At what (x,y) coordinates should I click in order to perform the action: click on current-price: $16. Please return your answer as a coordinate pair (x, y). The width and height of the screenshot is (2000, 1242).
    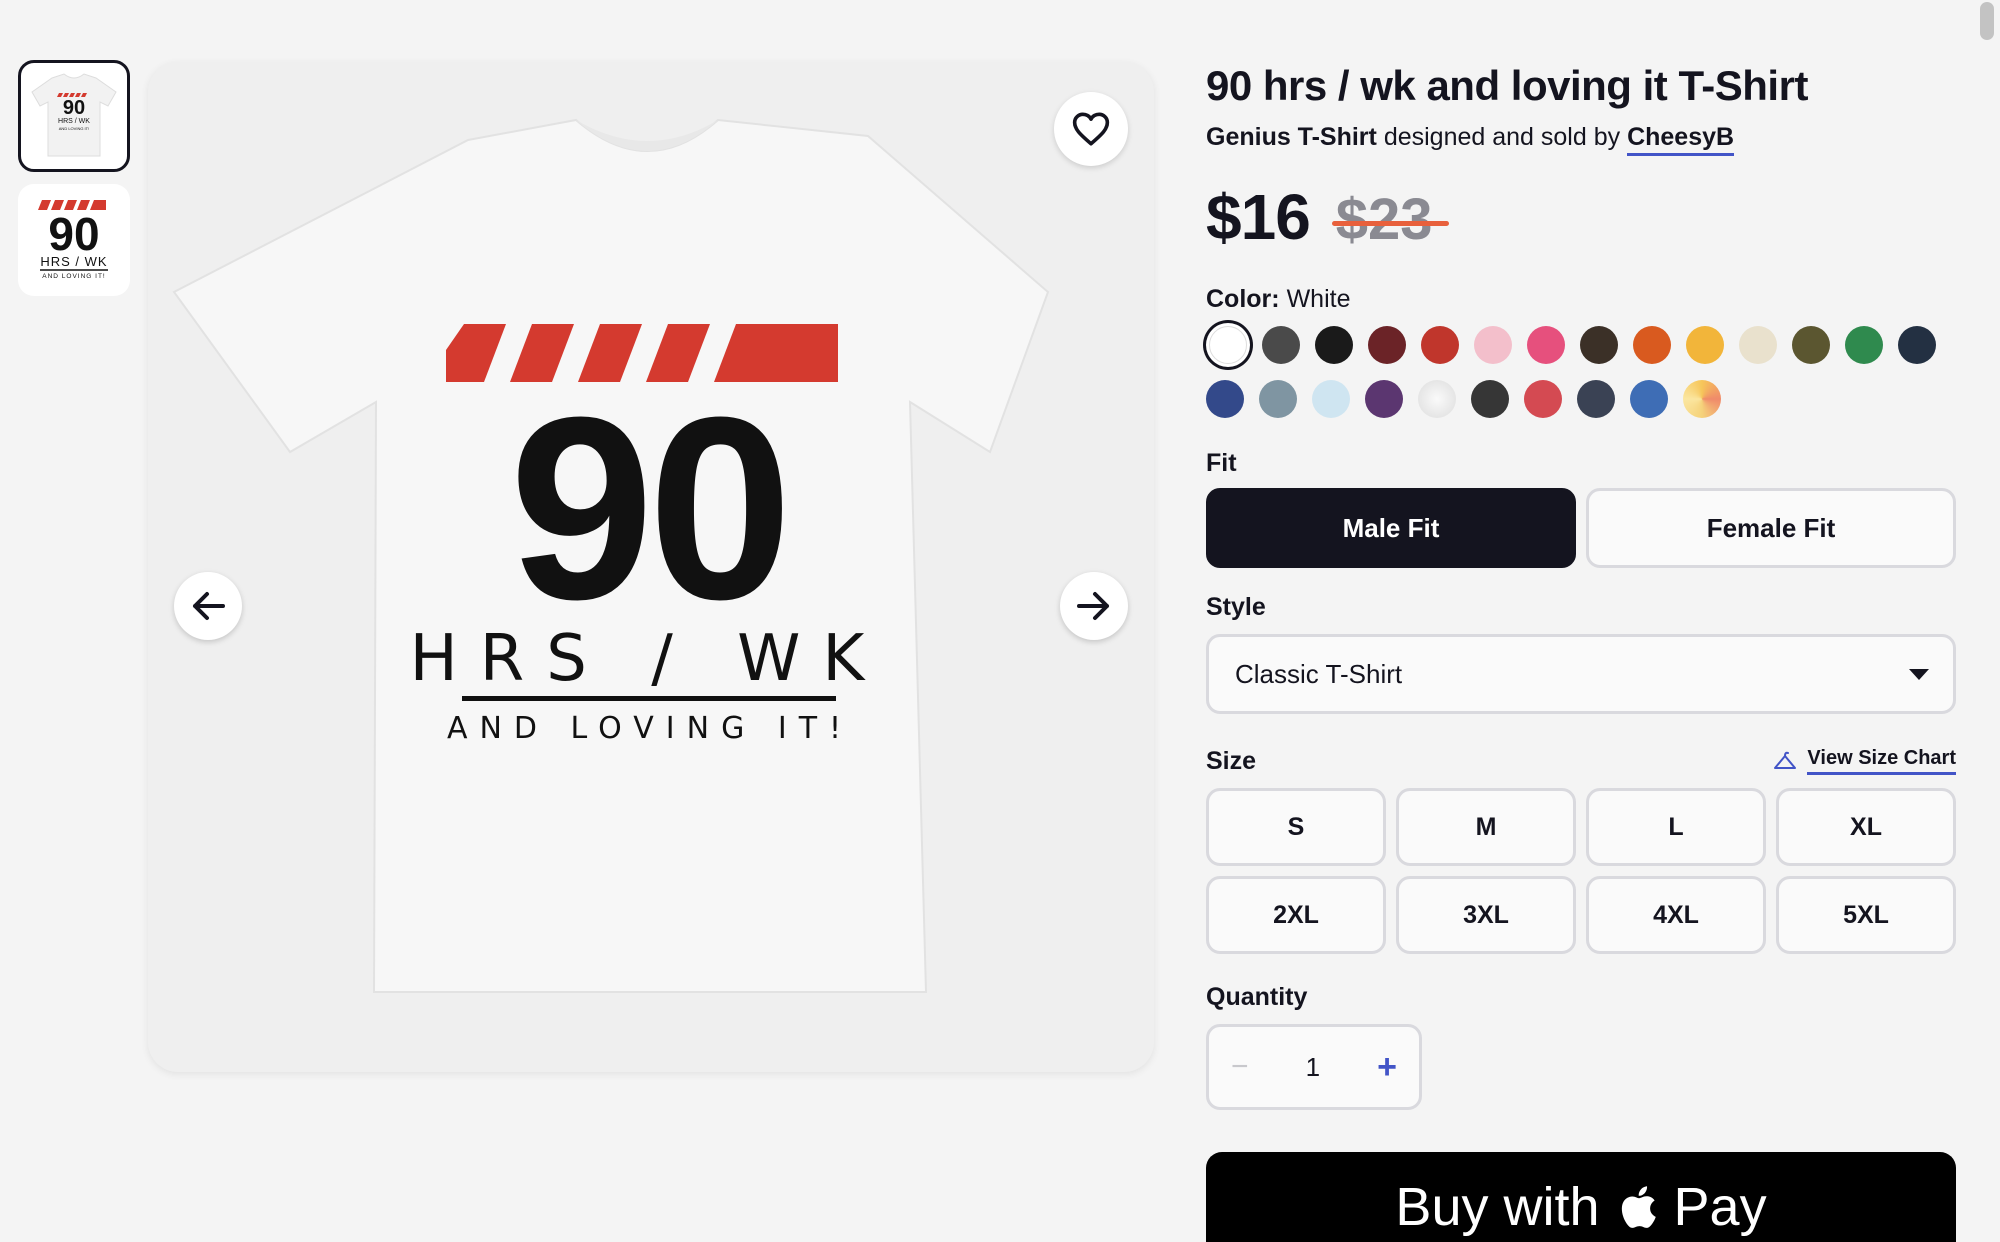
    Looking at the image, I should click on (1258, 217).